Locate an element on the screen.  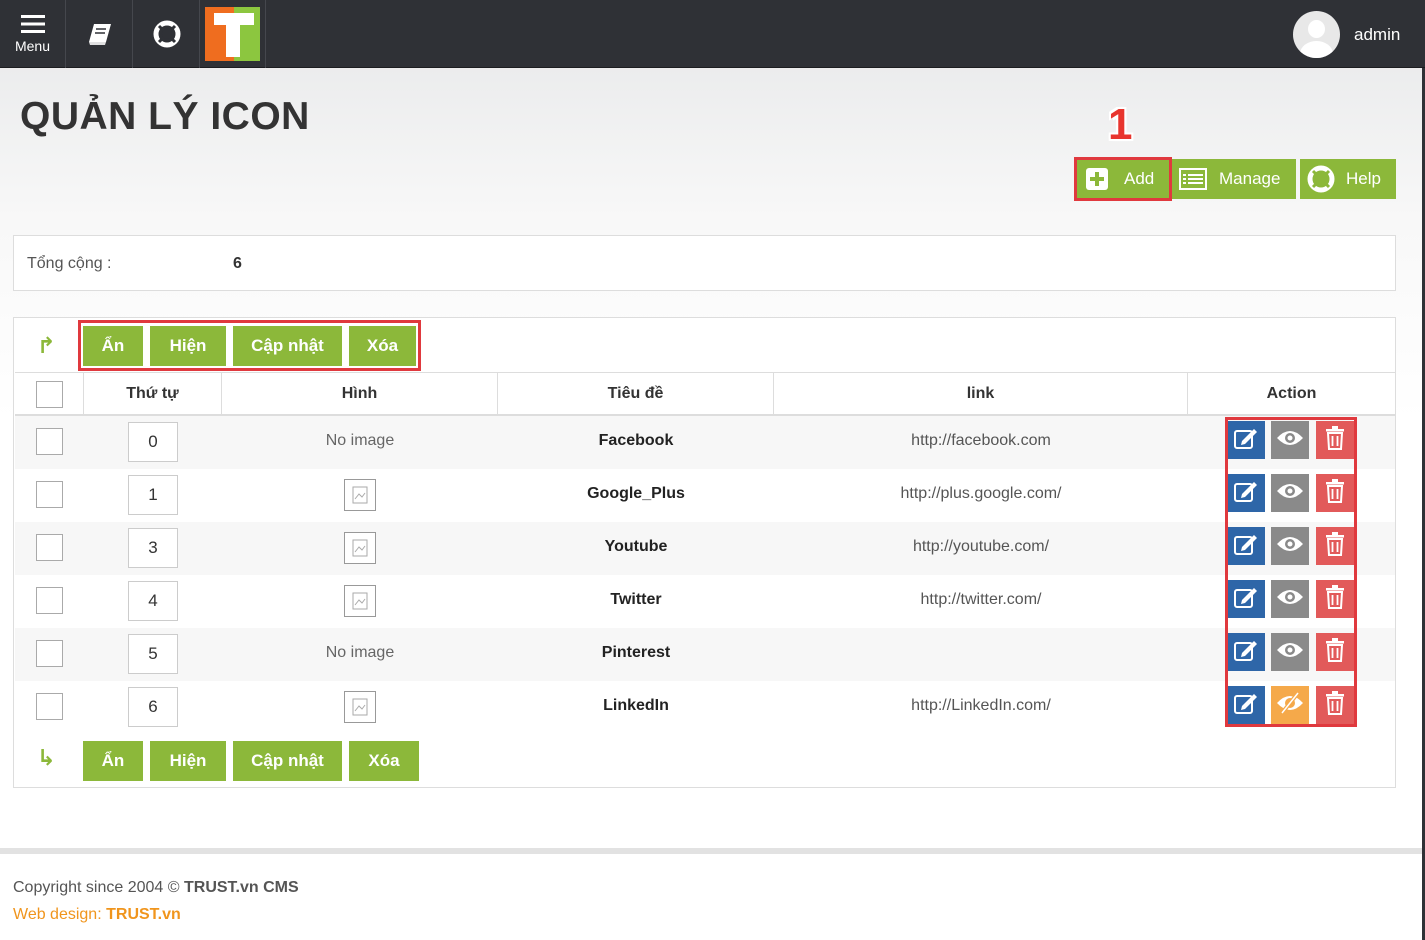
book-icon is located at coordinates (99, 34).